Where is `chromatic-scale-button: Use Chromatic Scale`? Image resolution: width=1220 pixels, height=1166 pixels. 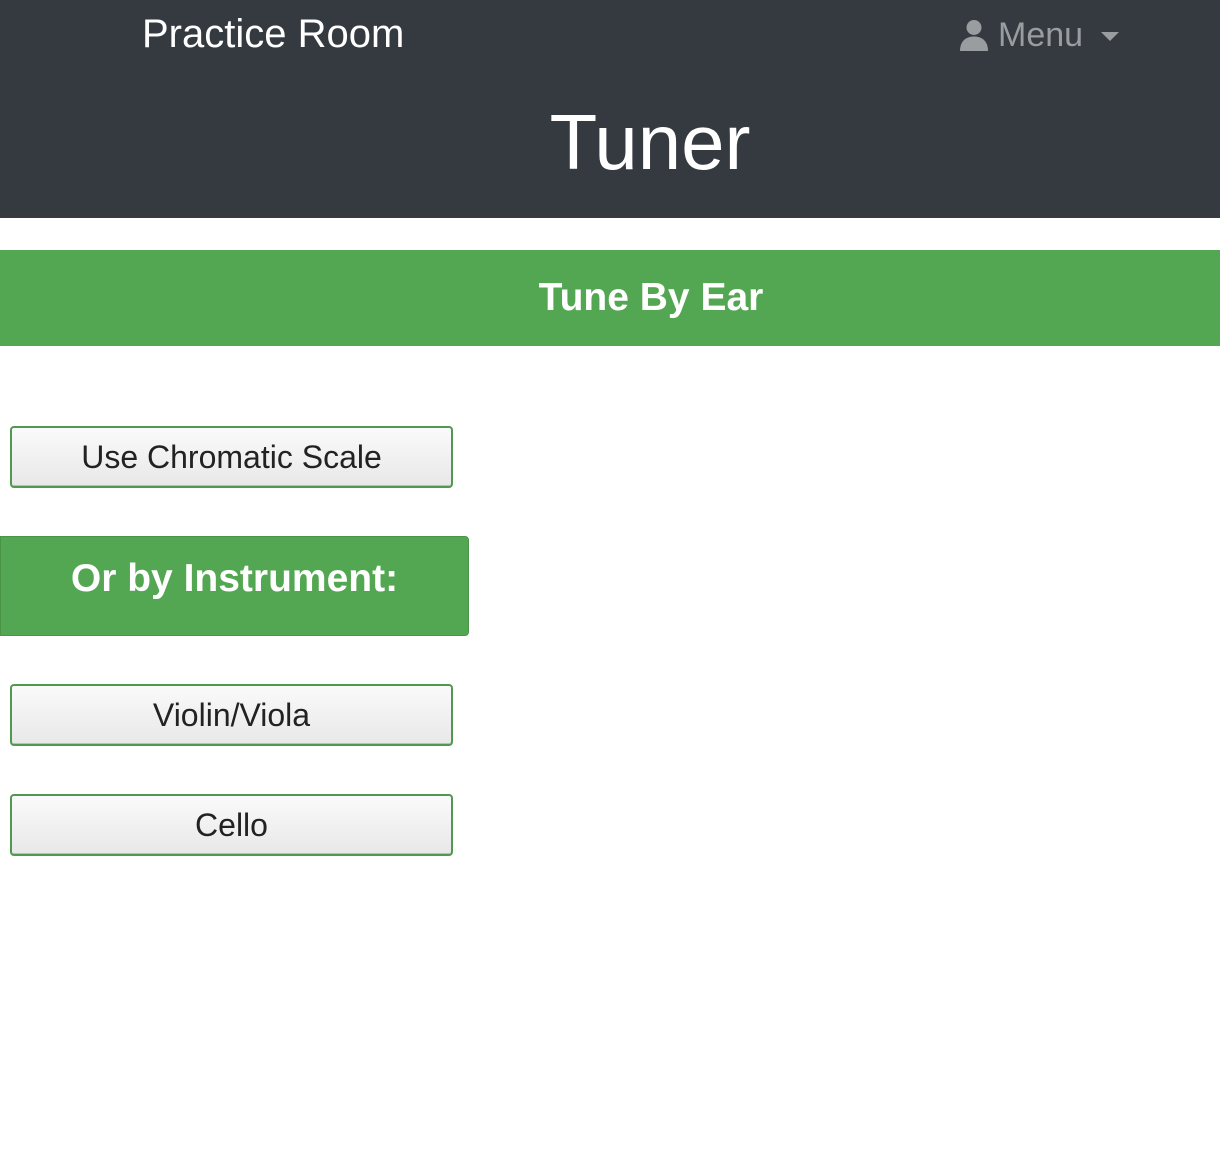
chromatic-scale-button: Use Chromatic Scale is located at coordinates (231, 457).